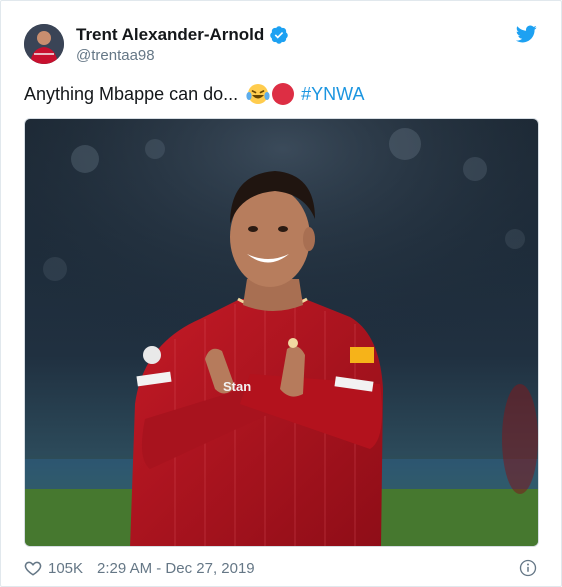 The width and height of the screenshot is (562, 587). What do you see at coordinates (44, 44) in the screenshot?
I see `avatar` at bounding box center [44, 44].